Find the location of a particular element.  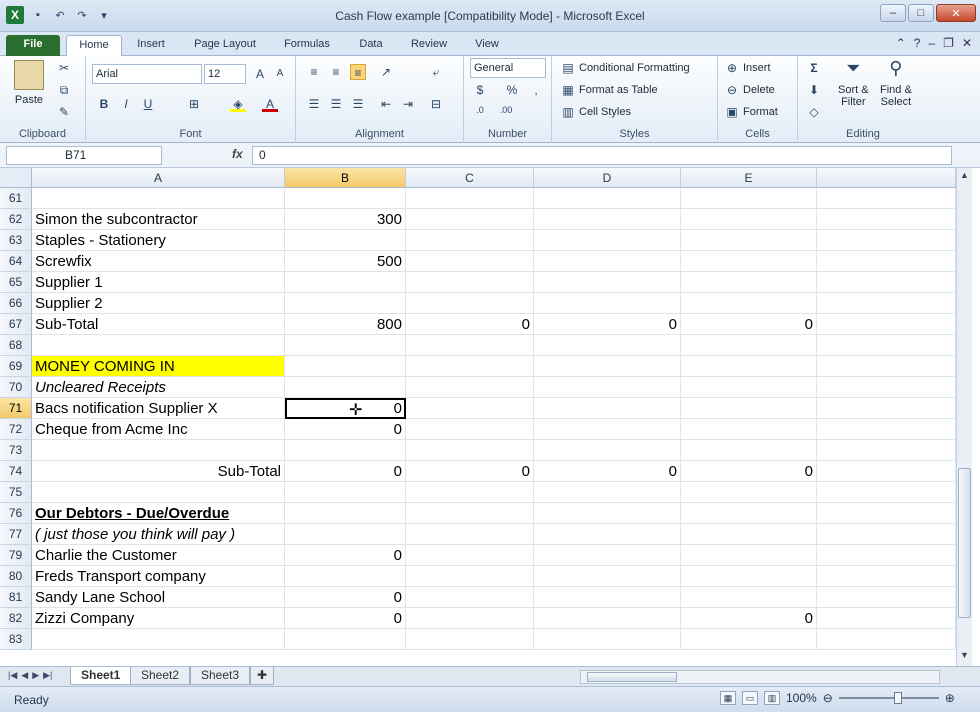

row-header: 67 is located at coordinates (16, 324).